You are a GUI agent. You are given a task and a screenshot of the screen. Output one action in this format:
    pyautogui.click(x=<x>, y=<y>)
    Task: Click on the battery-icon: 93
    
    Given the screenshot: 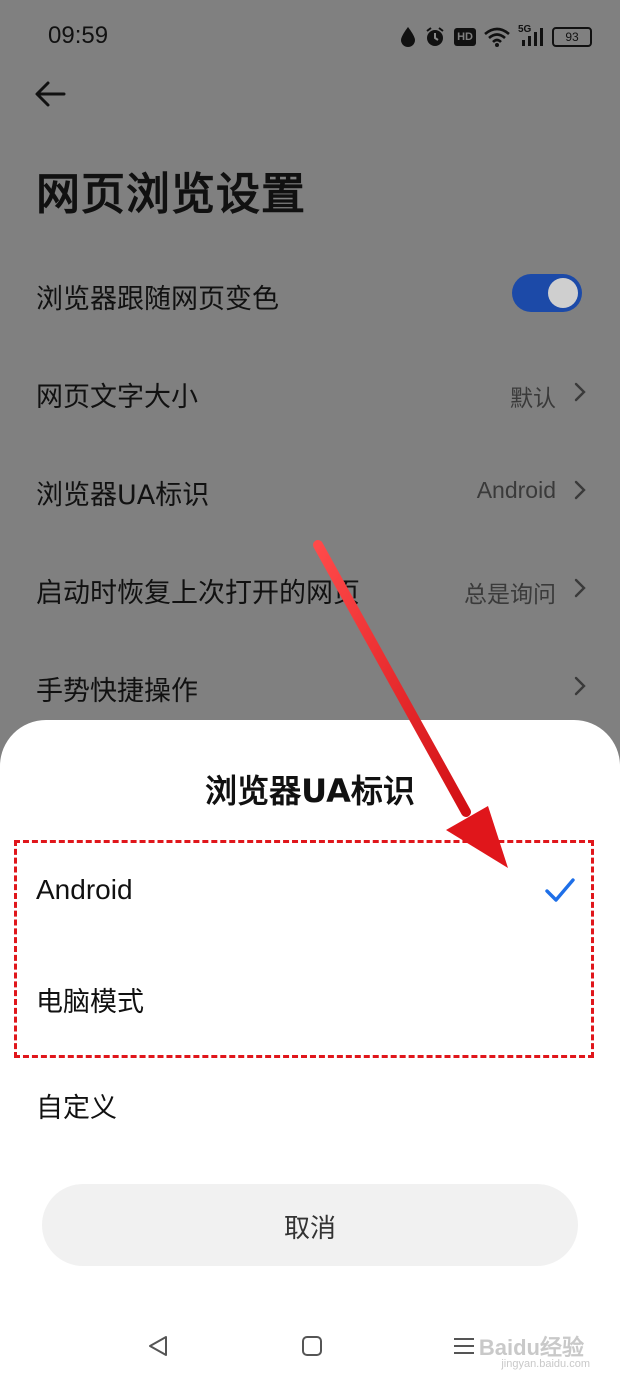 What is the action you would take?
    pyautogui.click(x=572, y=37)
    